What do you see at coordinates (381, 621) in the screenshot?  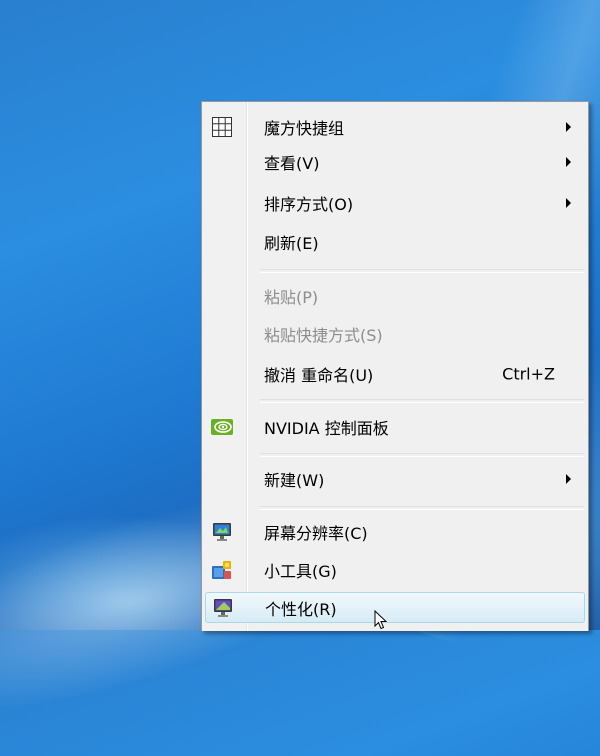 I see `mouse-pointer-icon` at bounding box center [381, 621].